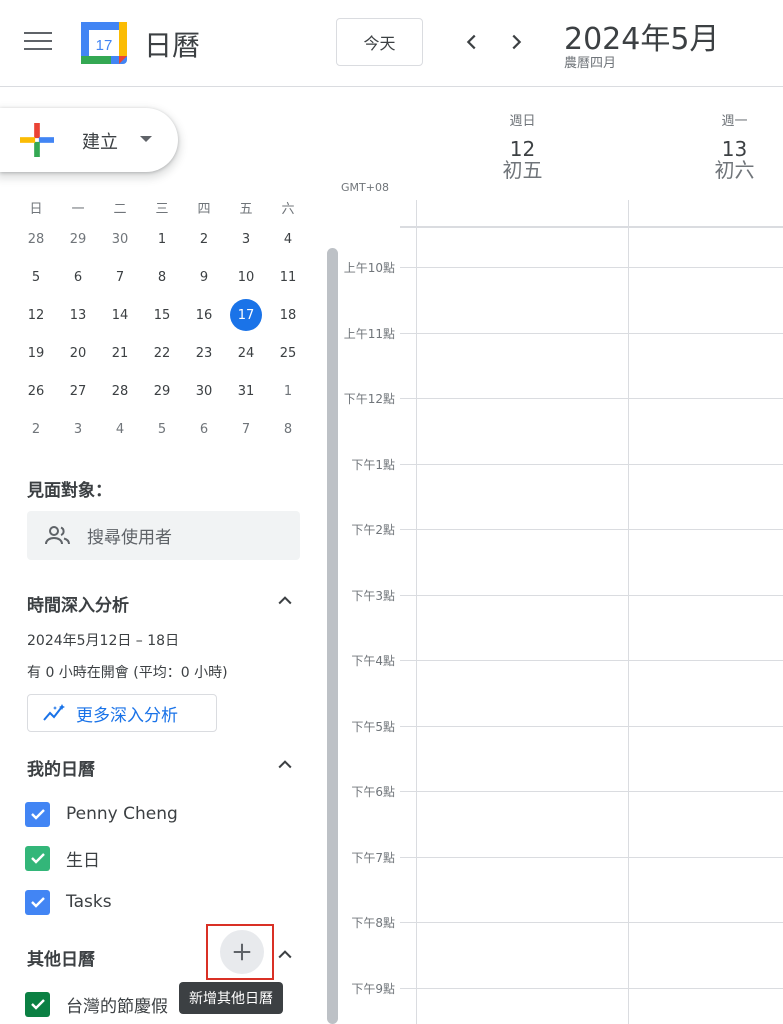 This screenshot has height=1024, width=783. I want to click on main-menu-icon, so click(38, 43).